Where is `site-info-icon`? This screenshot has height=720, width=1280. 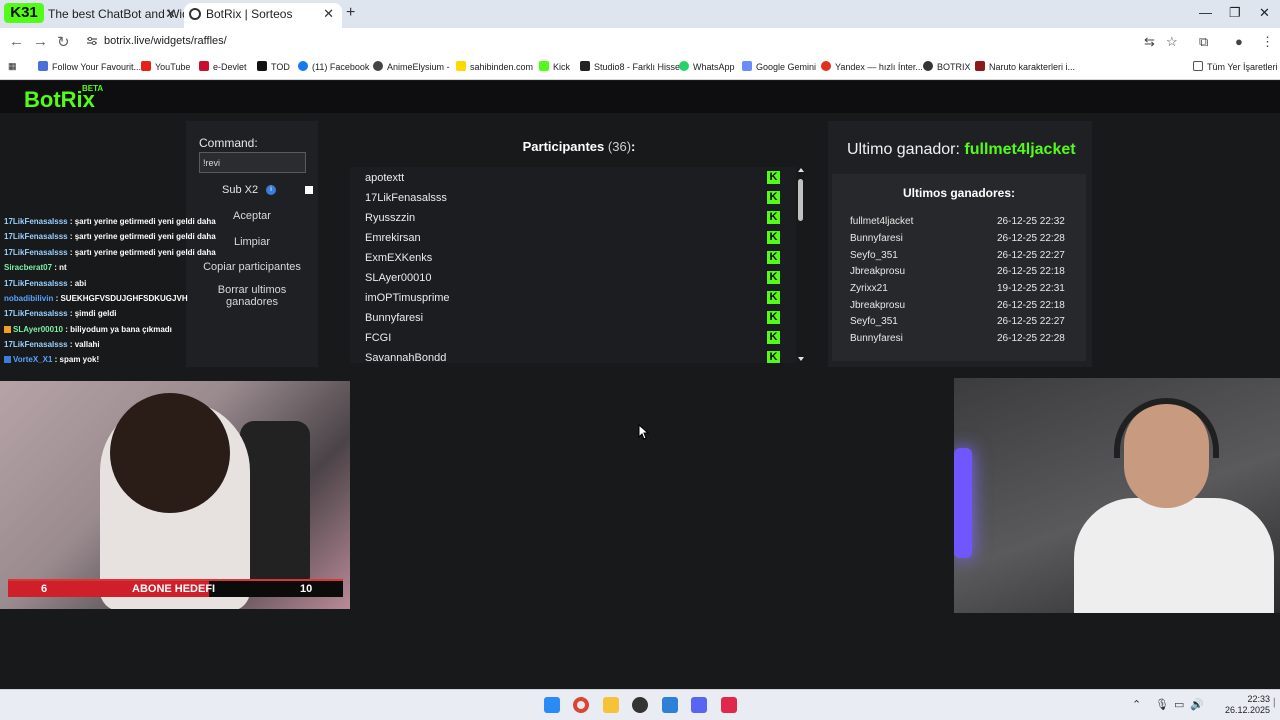 site-info-icon is located at coordinates (92, 41).